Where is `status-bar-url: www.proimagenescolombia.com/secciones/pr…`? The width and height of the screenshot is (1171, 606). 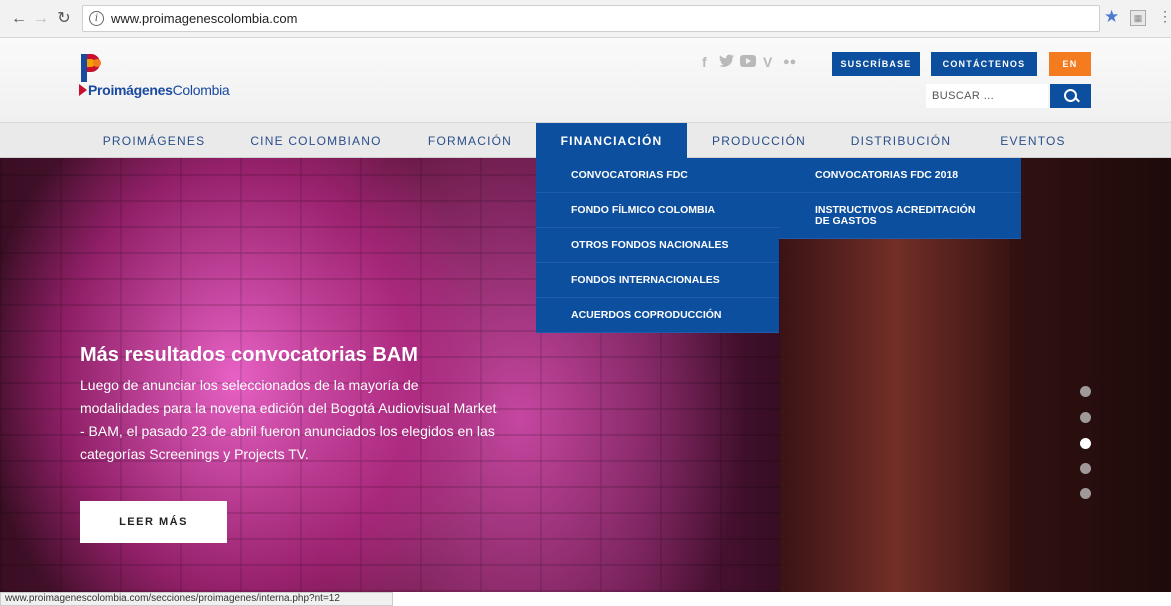
status-bar-url: www.proimagenescolombia.com/secciones/pr… is located at coordinates (196, 599).